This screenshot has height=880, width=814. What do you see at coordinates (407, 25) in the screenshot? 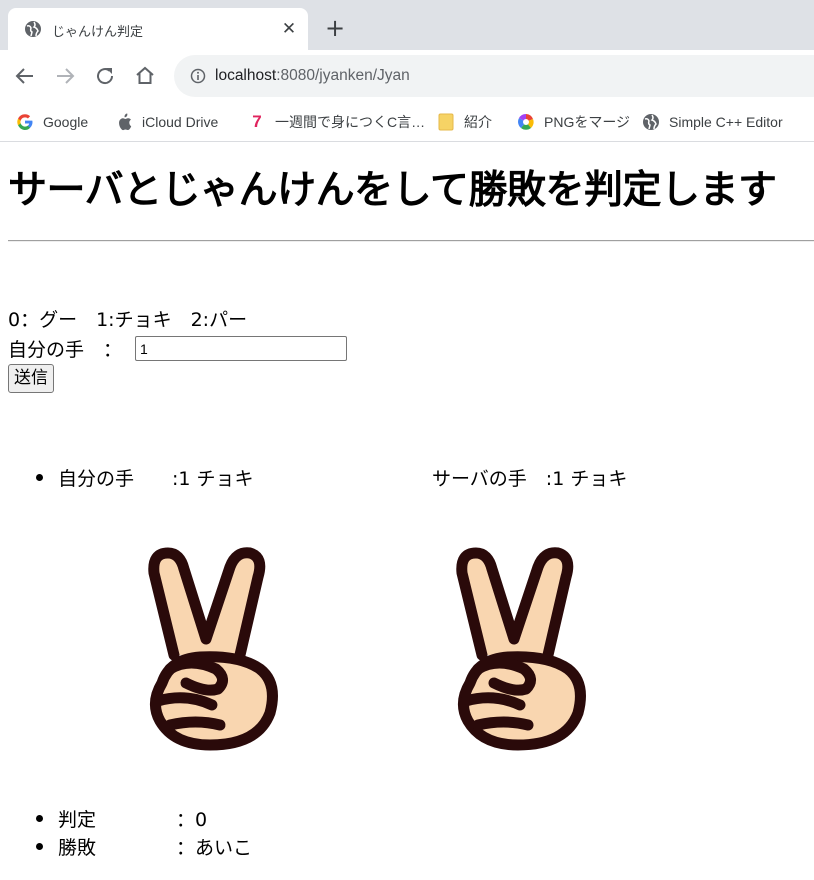
I see `tab-strip: じゃんけん判定 ✕ +` at bounding box center [407, 25].